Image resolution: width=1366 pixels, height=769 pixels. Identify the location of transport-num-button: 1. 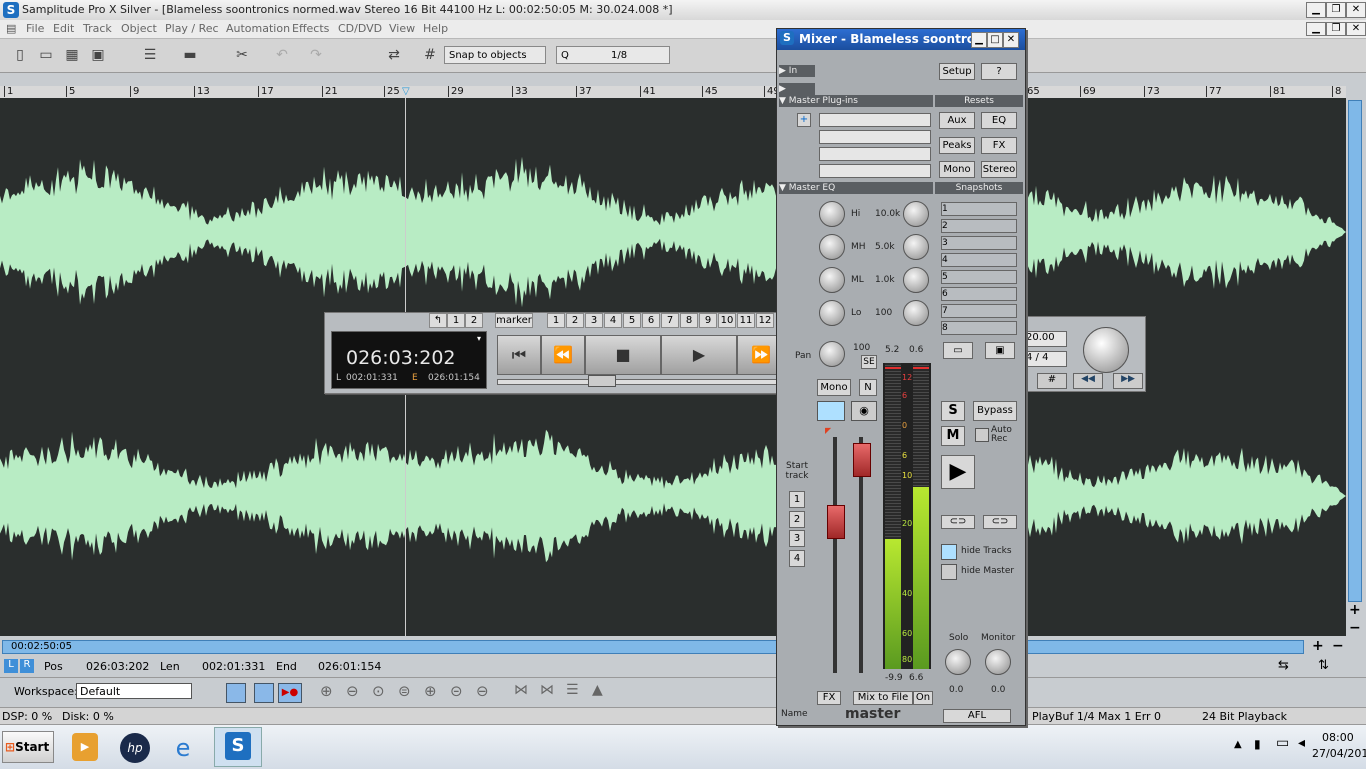
(456, 320).